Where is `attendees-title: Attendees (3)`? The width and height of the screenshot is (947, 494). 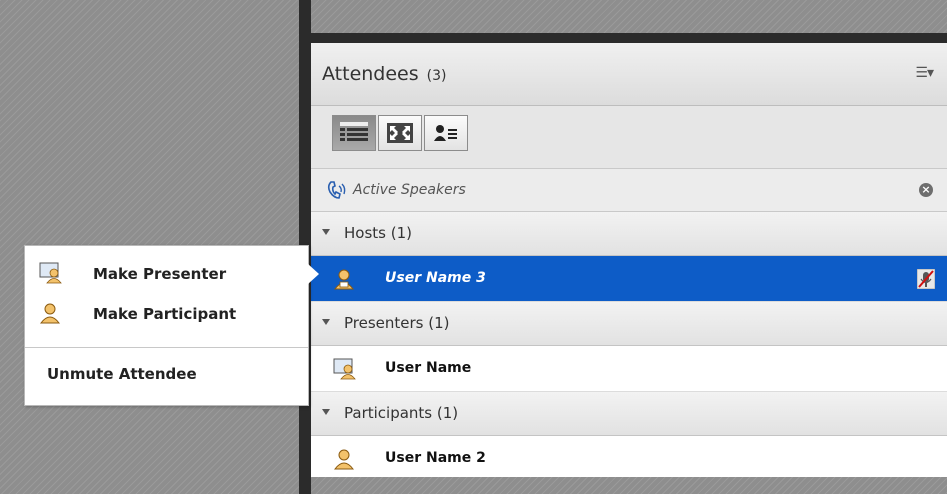
attendees-title: Attendees (3) is located at coordinates (384, 74).